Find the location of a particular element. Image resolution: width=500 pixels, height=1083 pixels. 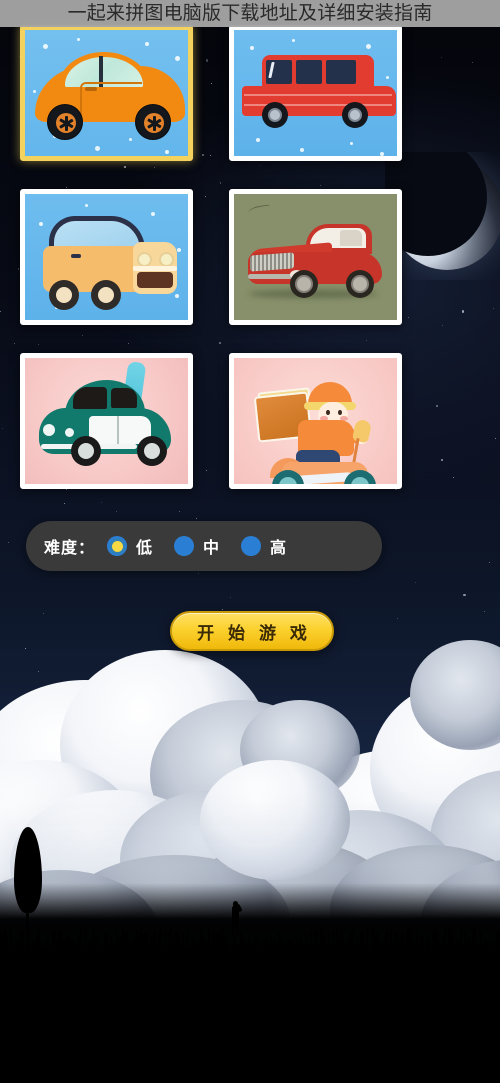

puzzle-card-red-wagon is located at coordinates (315, 93).